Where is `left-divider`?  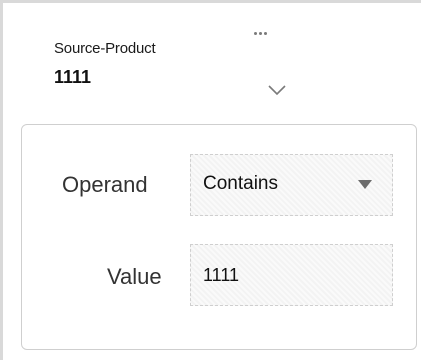
left-divider is located at coordinates (1, 180).